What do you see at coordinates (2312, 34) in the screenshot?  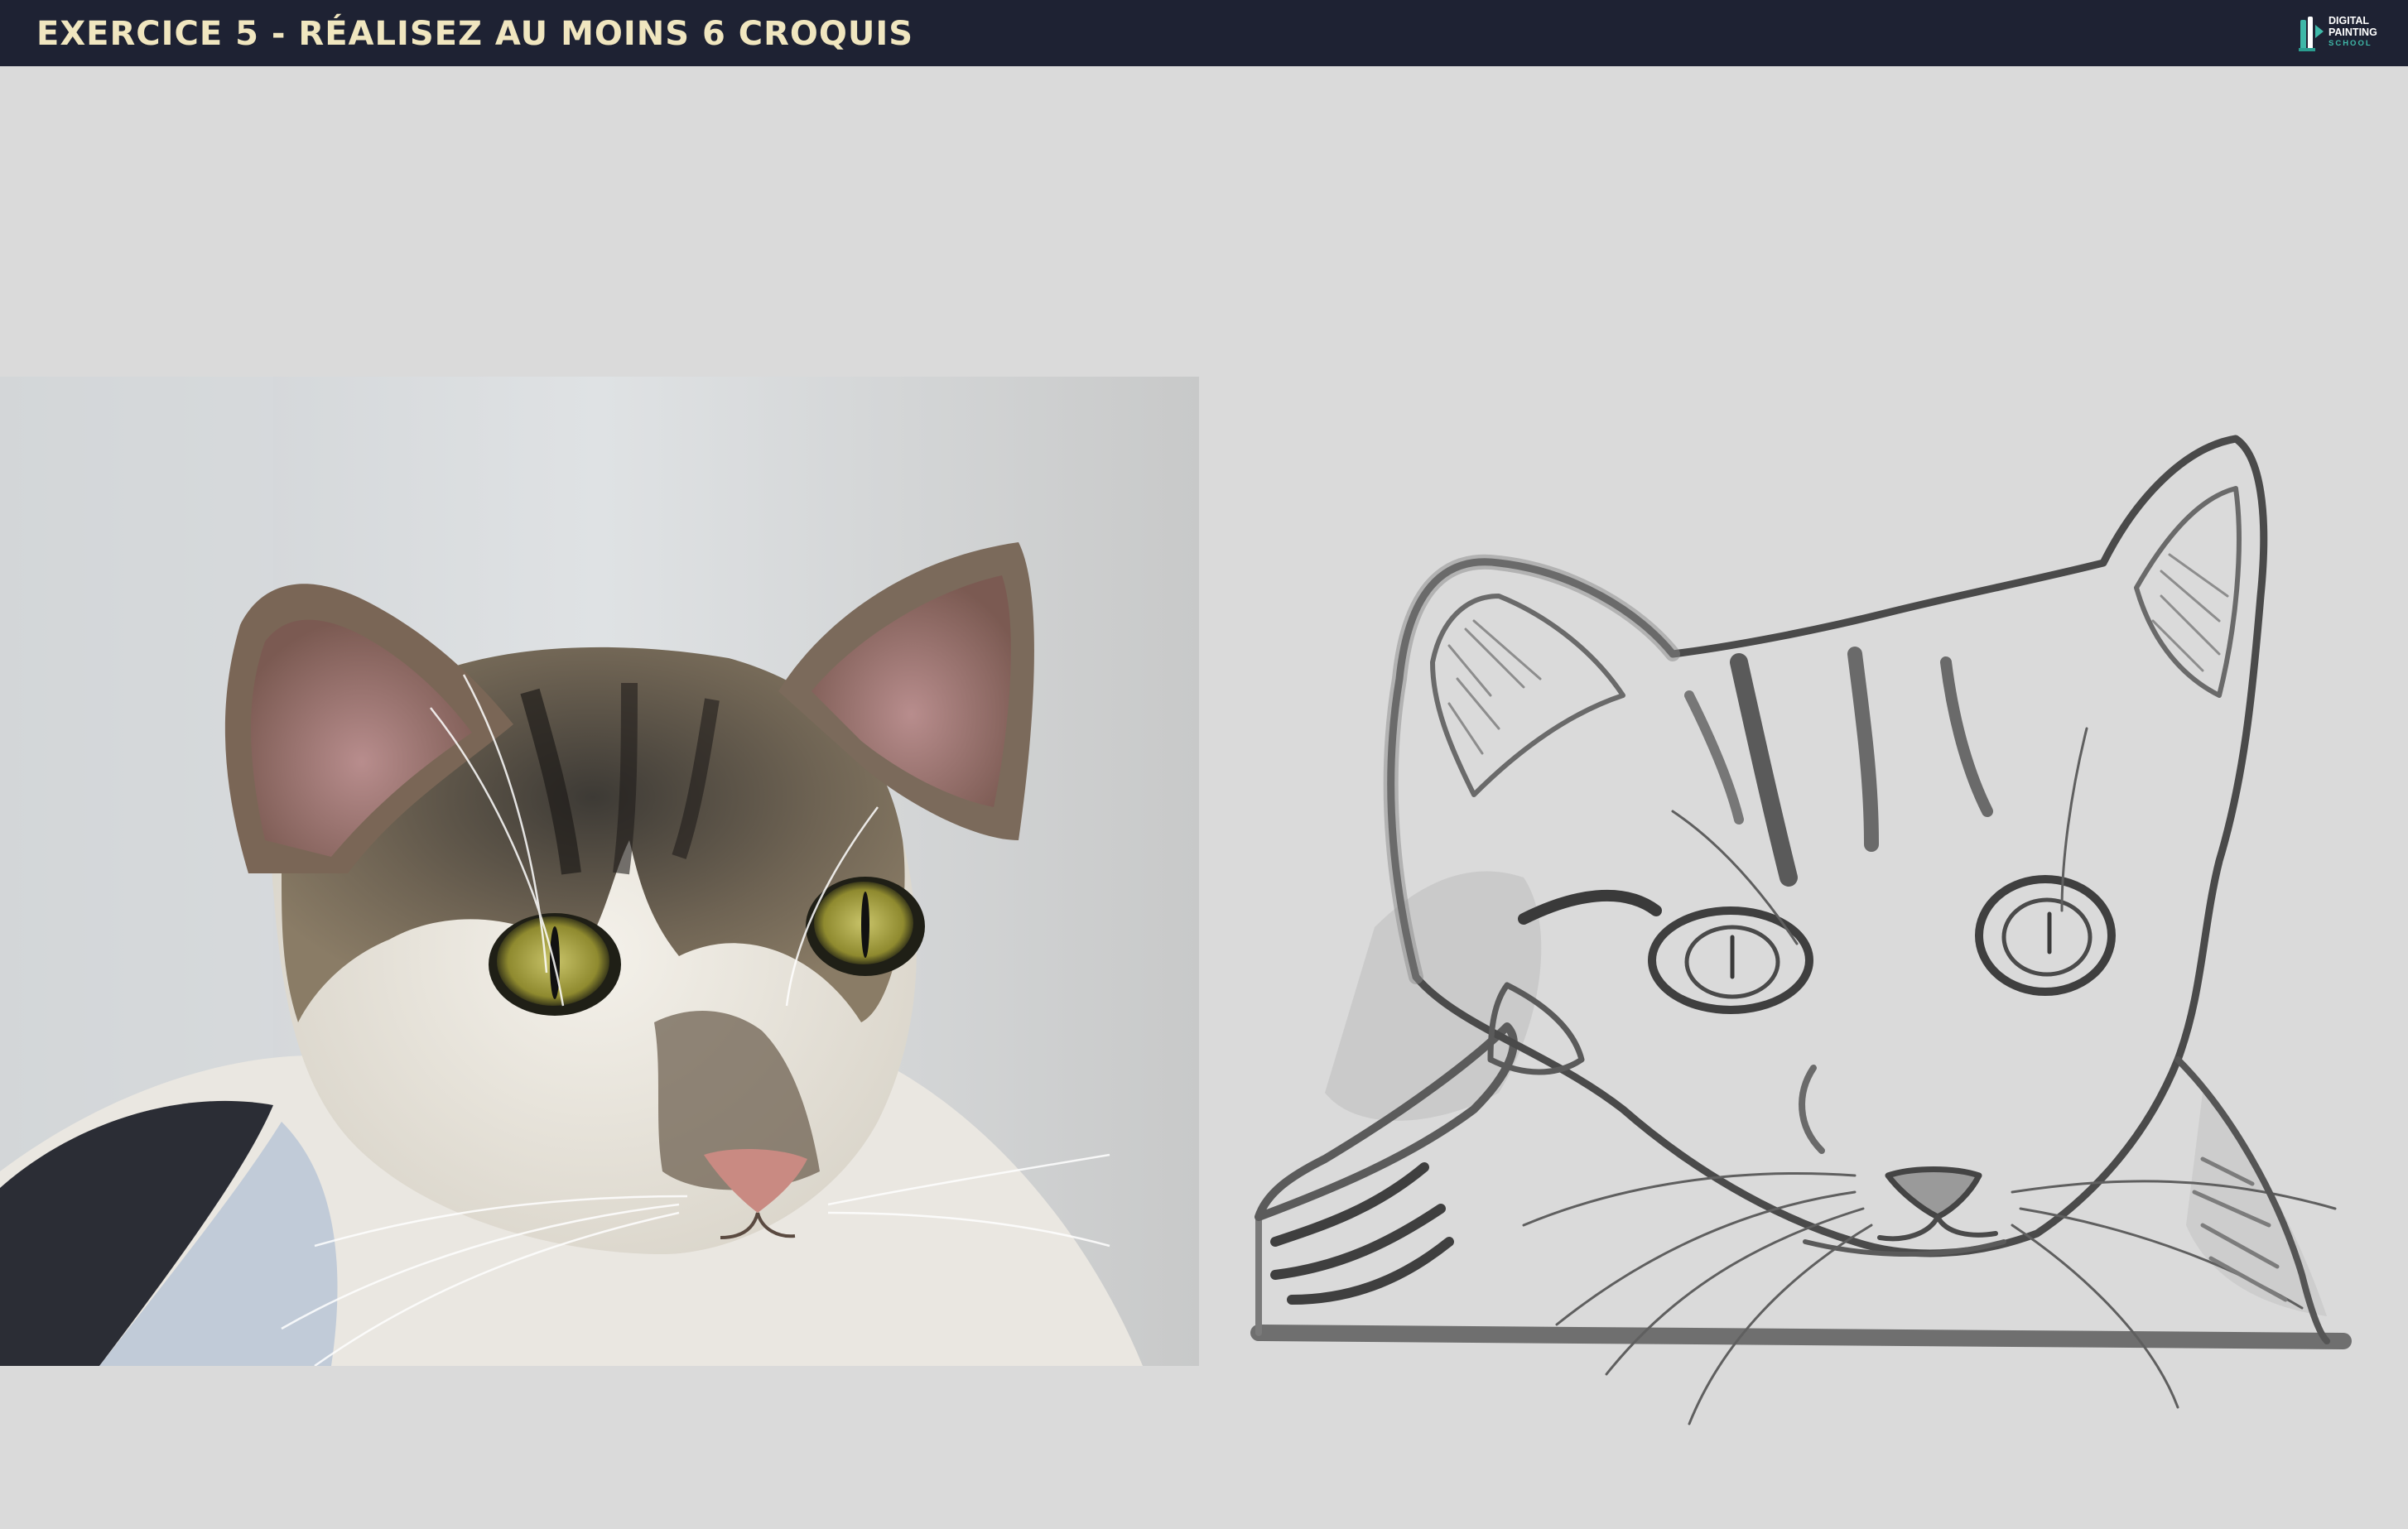 I see `brush-logo-icon` at bounding box center [2312, 34].